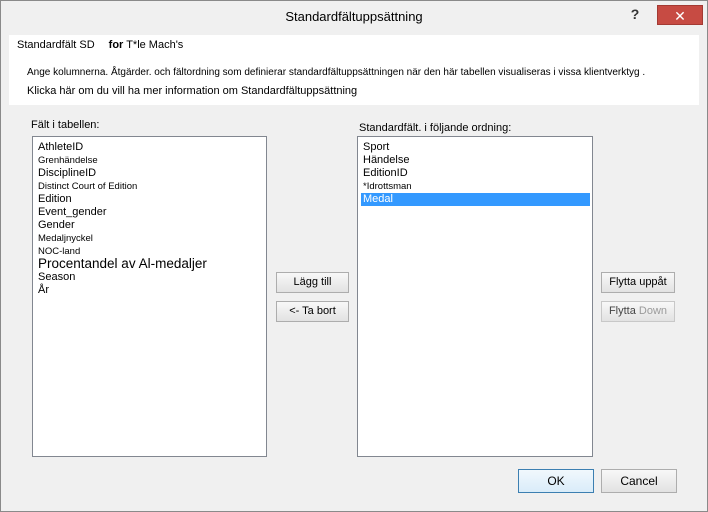  Describe the element at coordinates (65, 125) in the screenshot. I see `table-fields-label: Fält i tabellen:` at that location.